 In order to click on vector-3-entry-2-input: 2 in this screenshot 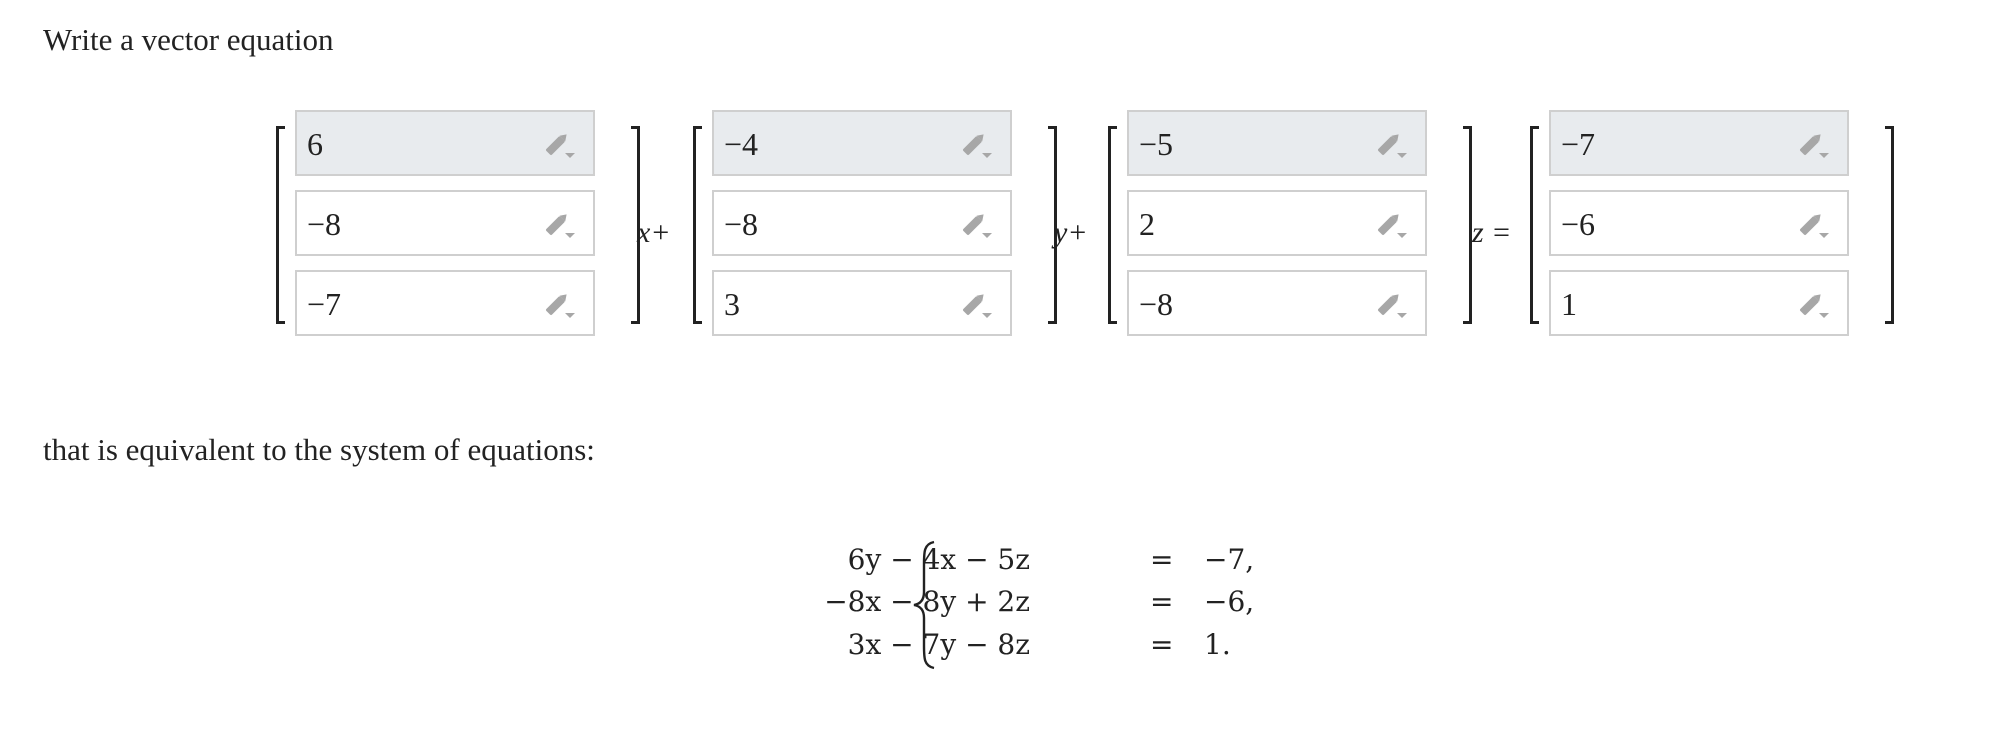, I will do `click(1277, 223)`.